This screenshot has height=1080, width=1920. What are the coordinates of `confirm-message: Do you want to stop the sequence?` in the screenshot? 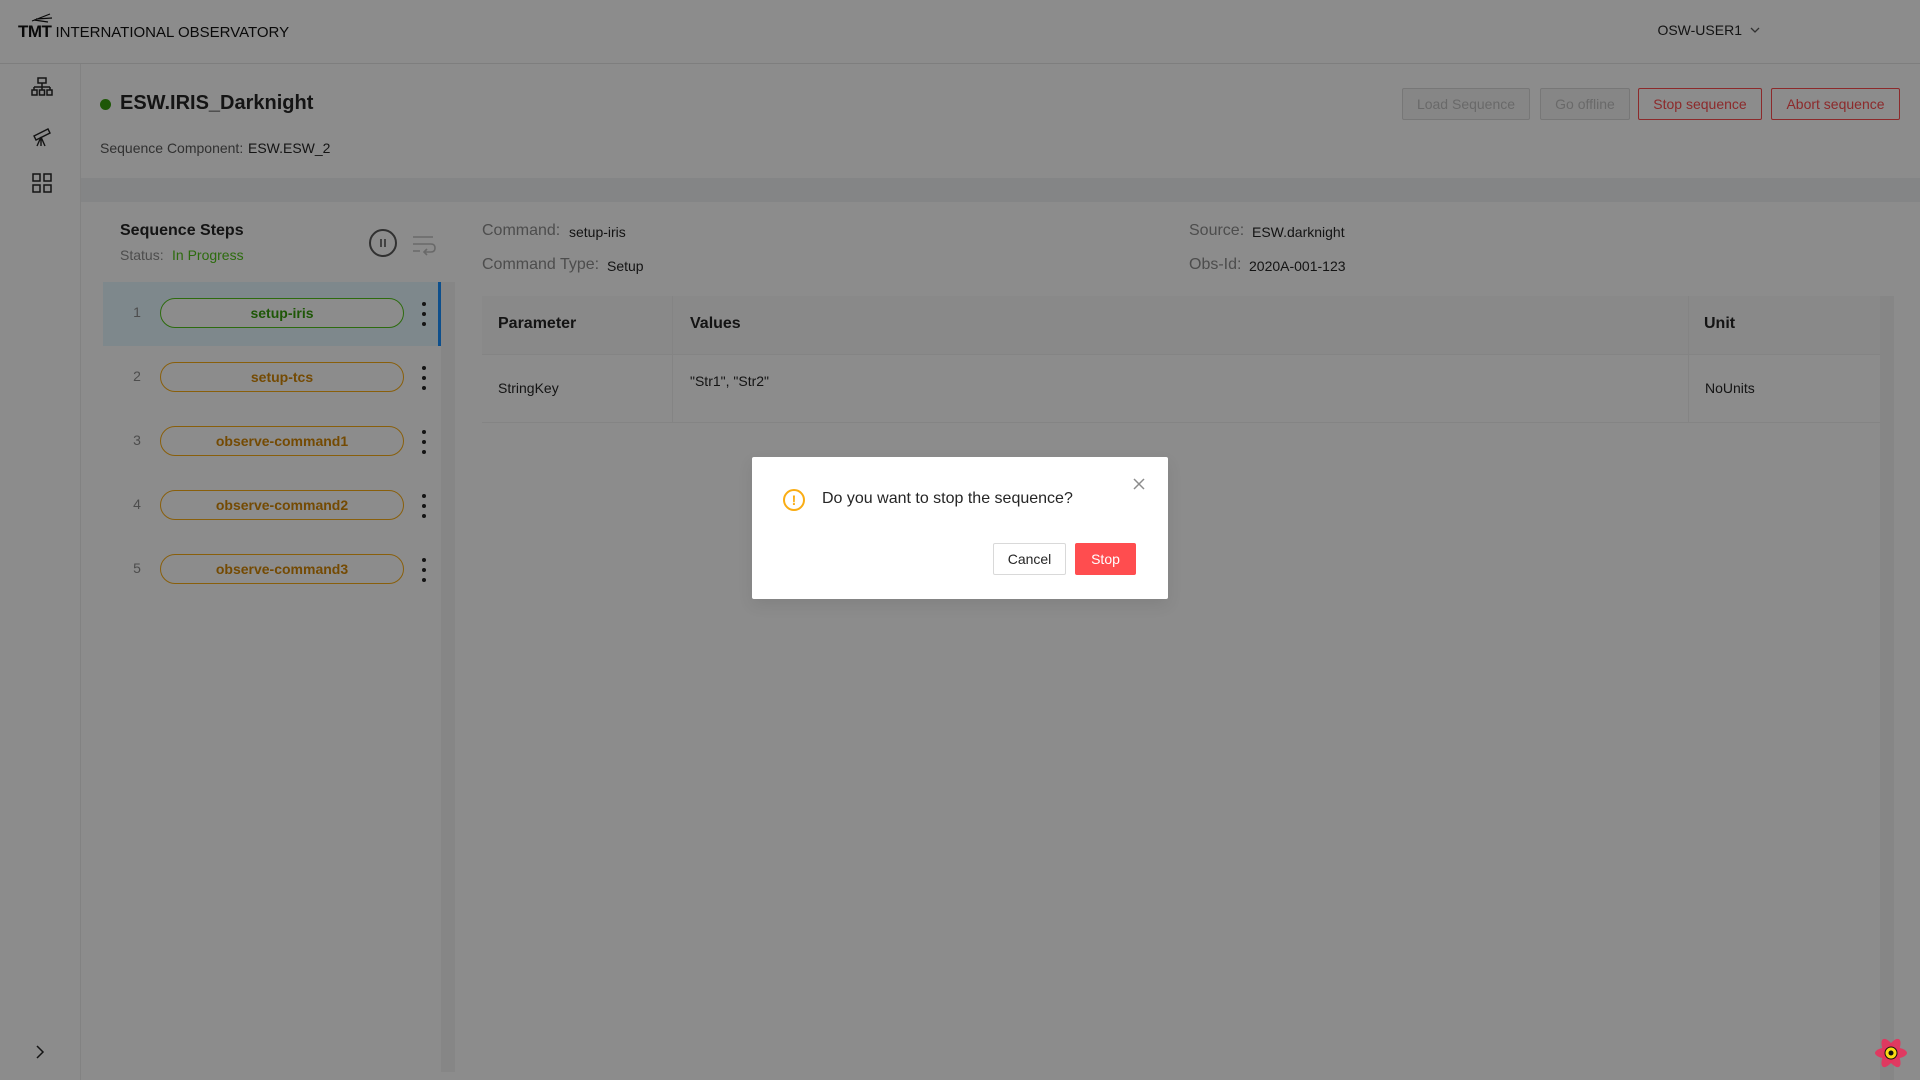 It's located at (947, 498).